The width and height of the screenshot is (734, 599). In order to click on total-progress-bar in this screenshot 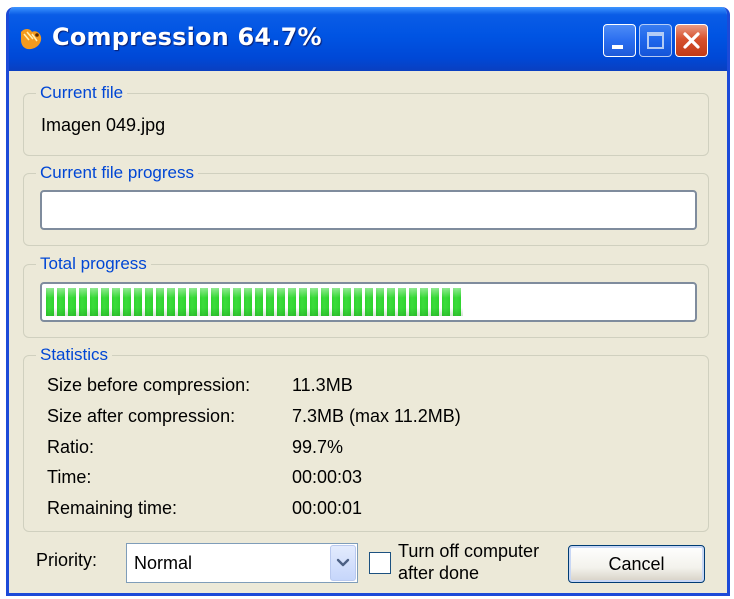, I will do `click(368, 302)`.